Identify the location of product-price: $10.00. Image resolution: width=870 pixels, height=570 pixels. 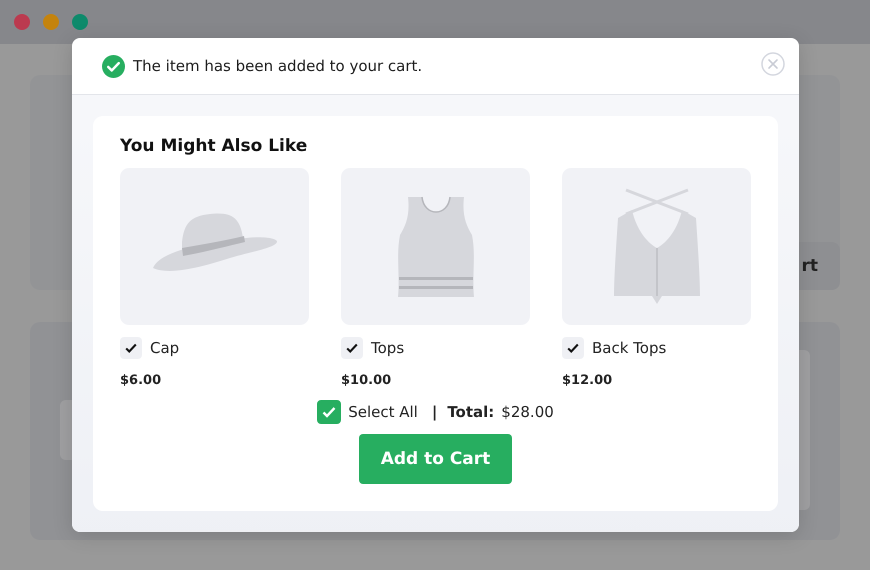
(366, 380).